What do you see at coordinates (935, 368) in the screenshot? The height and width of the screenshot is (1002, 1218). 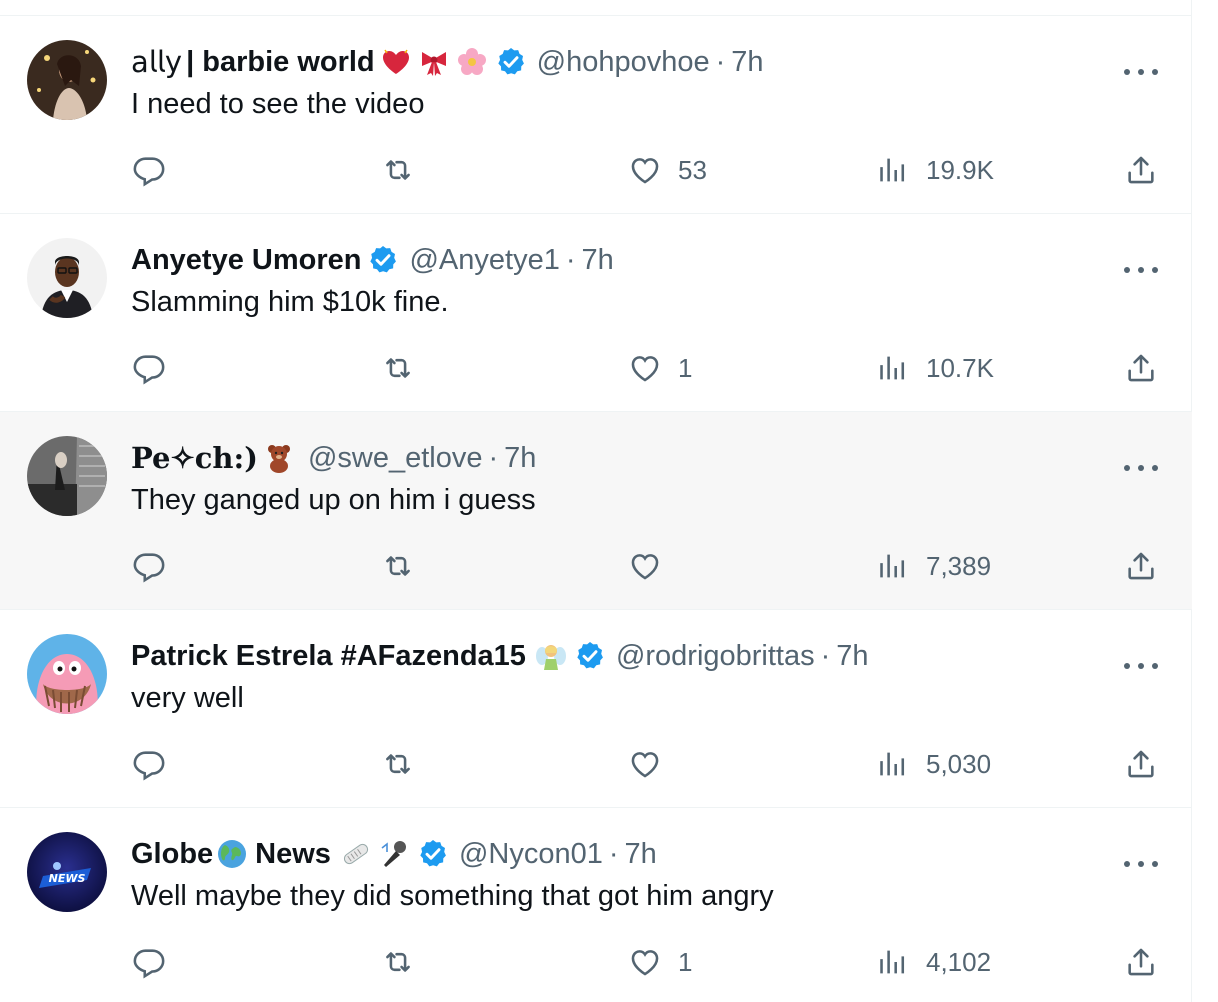 I see `views-button: 10.7K` at bounding box center [935, 368].